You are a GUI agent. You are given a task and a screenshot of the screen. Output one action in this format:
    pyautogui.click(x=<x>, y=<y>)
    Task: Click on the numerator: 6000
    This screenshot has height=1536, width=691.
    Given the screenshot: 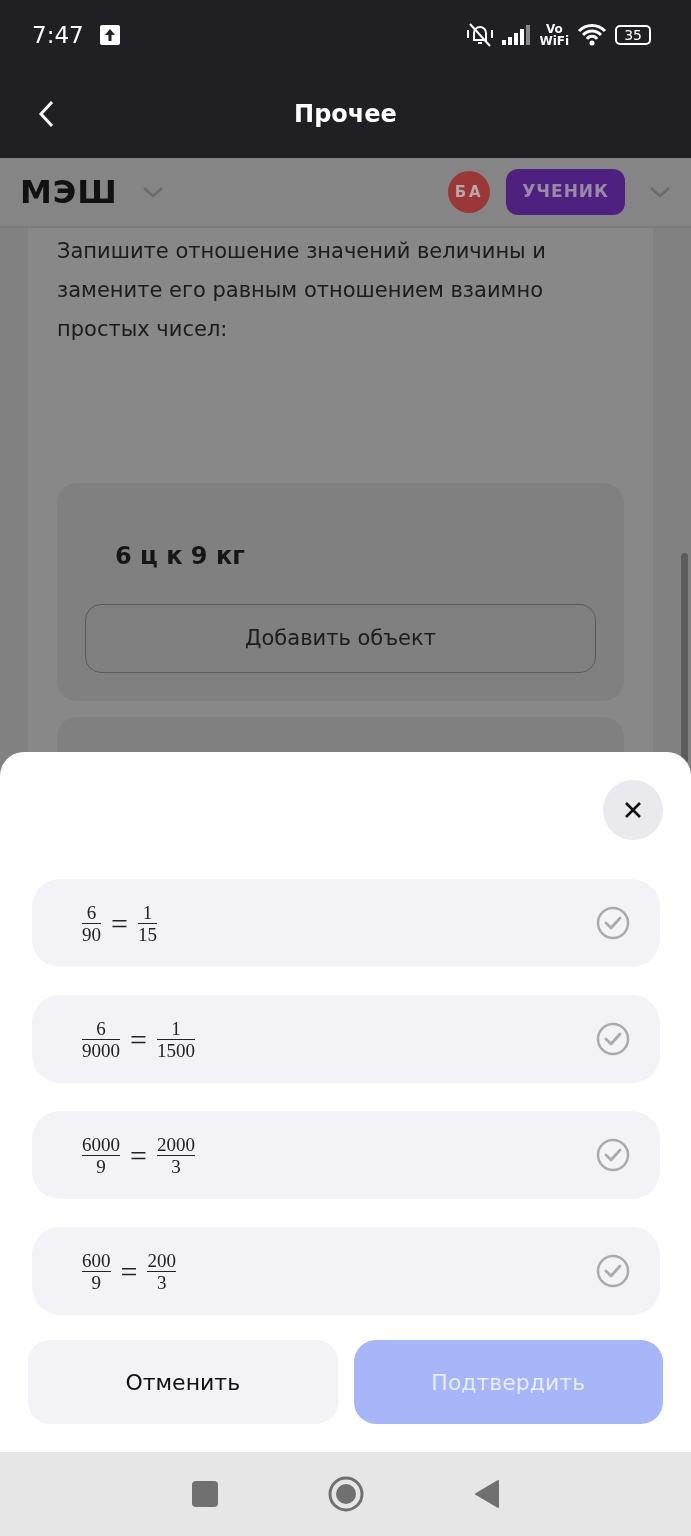 What is the action you would take?
    pyautogui.click(x=101, y=1144)
    